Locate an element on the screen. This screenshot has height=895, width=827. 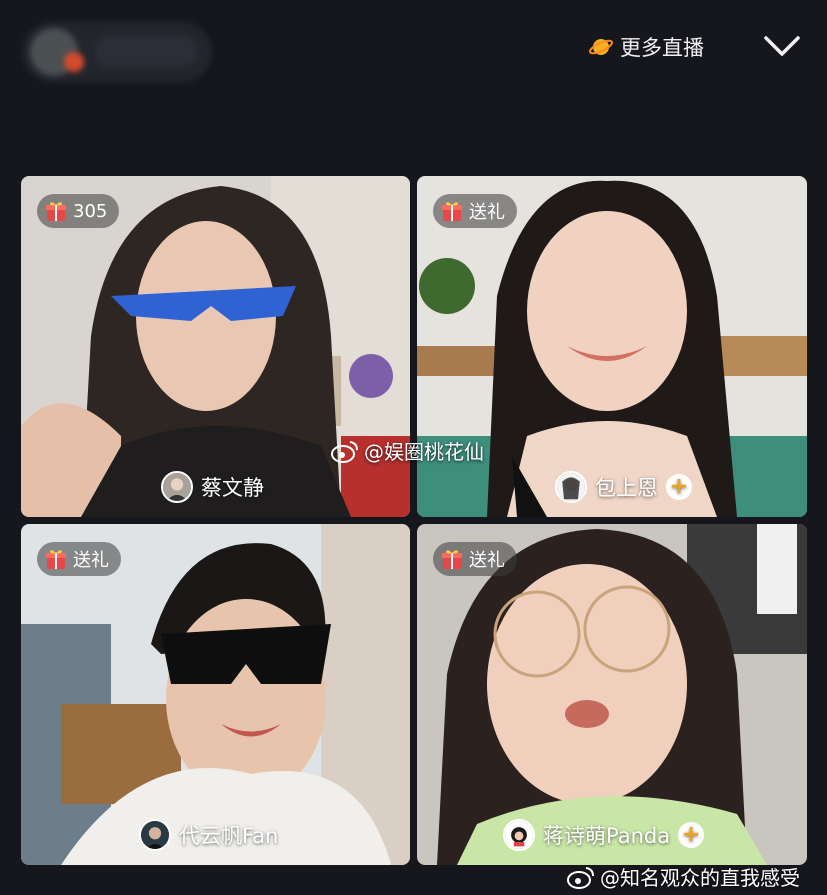
host-info-blurred is located at coordinates (117, 52).